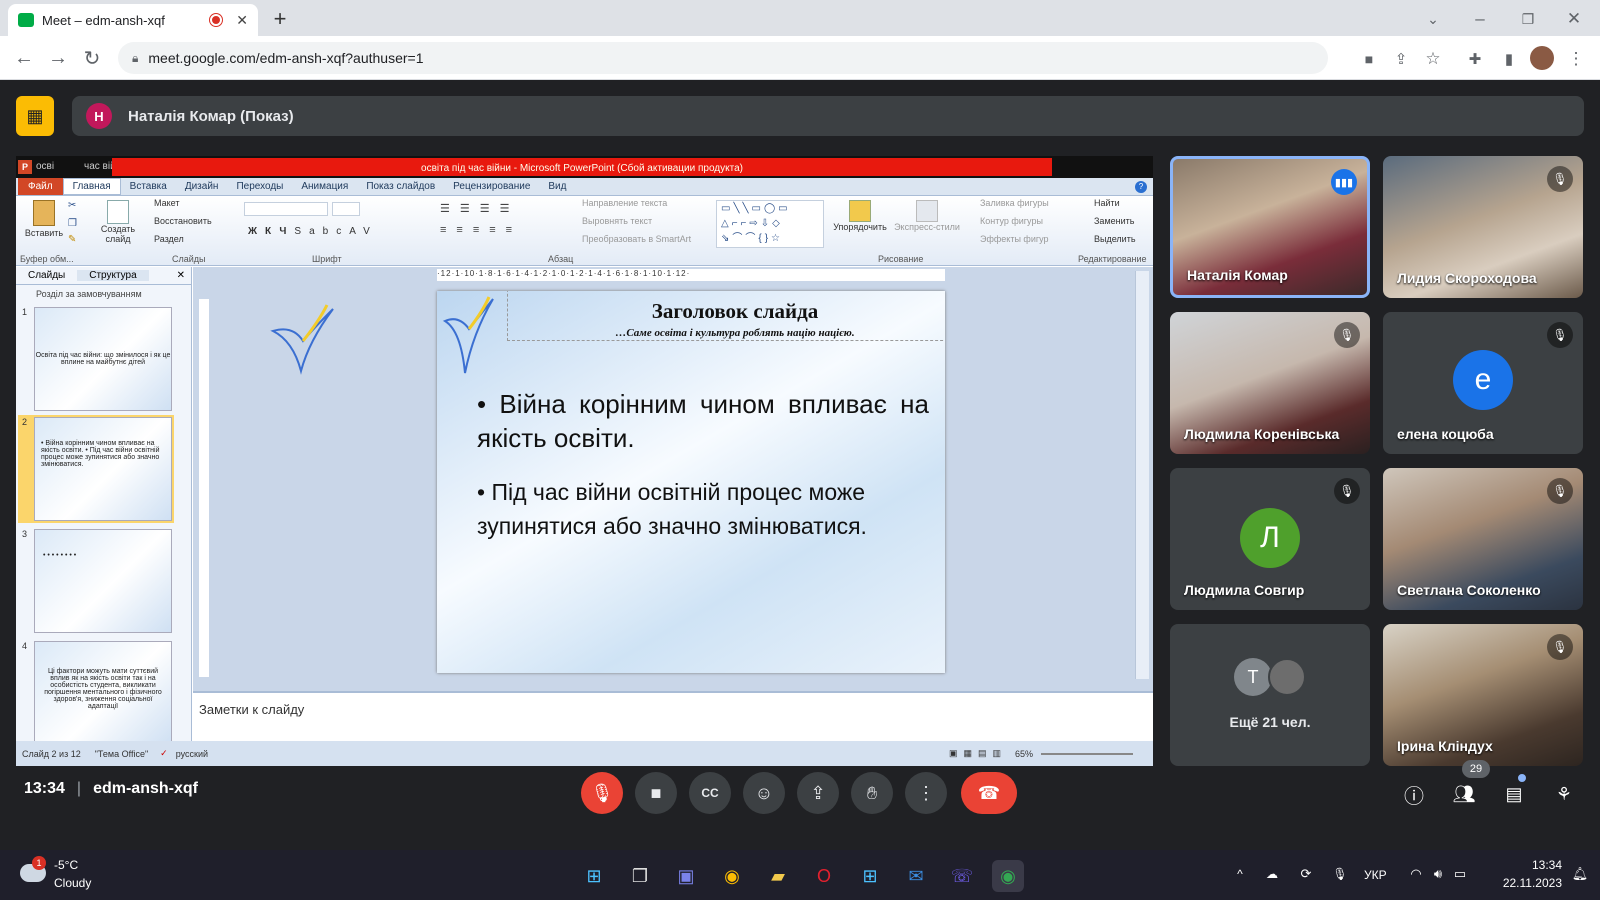 The height and width of the screenshot is (900, 1600). I want to click on quick-styles-button: Экспресс-стили, so click(927, 216).